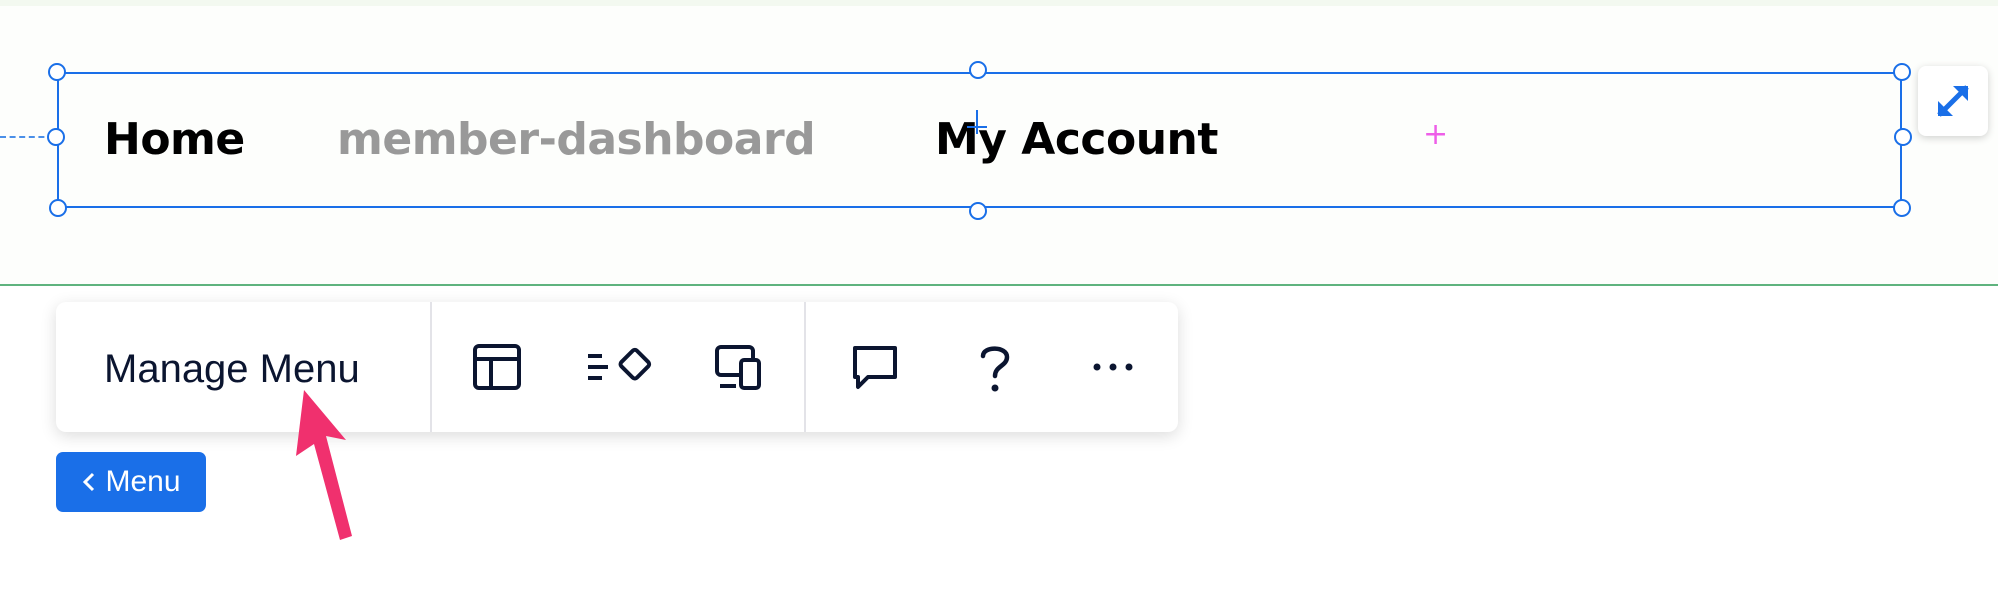 This screenshot has height=594, width=1998. Describe the element at coordinates (1902, 208) in the screenshot. I see `resize-handle-bottom-right` at that location.